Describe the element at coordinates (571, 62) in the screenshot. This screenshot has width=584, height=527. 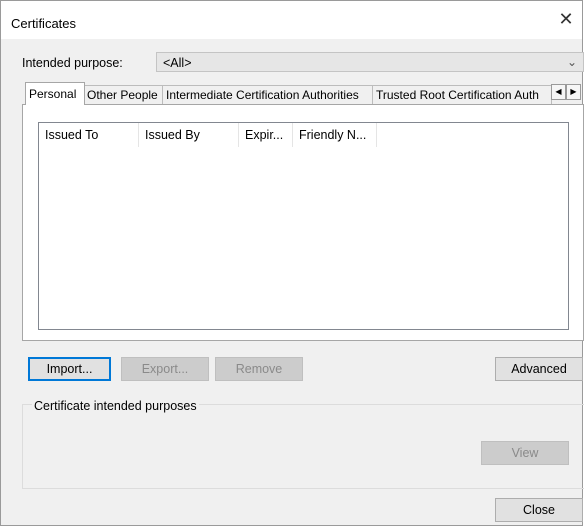
I see `chevron-down-icon: ⌄` at that location.